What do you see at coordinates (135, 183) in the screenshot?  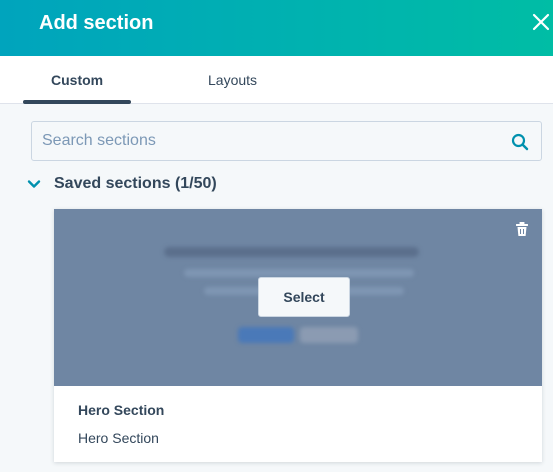 I see `saved-sections-label: Saved sections (1/50)` at bounding box center [135, 183].